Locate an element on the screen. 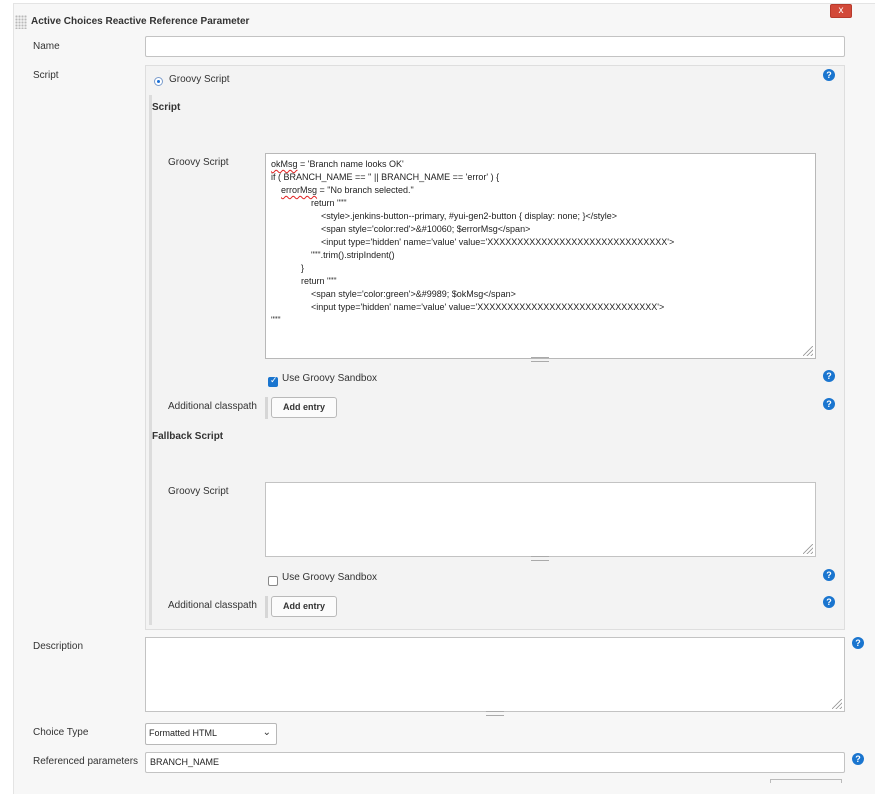  code-line: okMsg = 'Branch name looks OK' is located at coordinates (337, 164).